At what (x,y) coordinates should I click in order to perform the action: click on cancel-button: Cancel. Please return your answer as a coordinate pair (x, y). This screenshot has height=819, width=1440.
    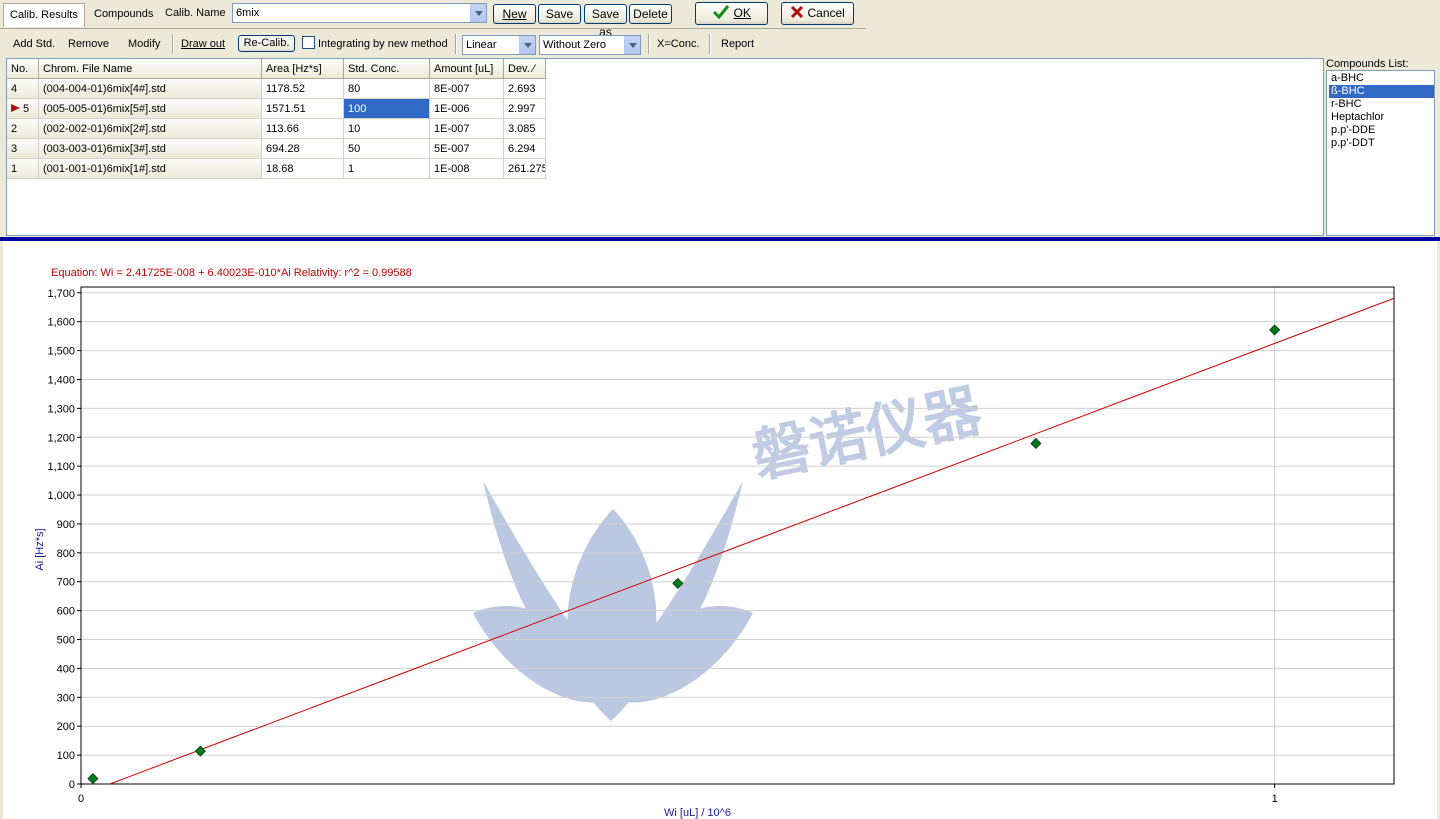
    Looking at the image, I should click on (817, 13).